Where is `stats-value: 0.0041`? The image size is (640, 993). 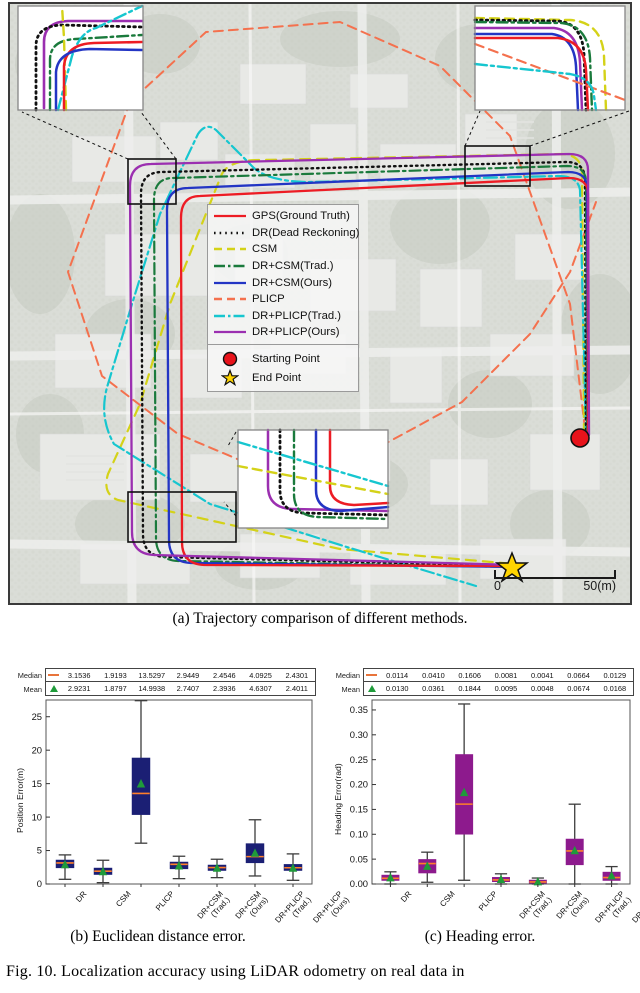 stats-value: 0.0041 is located at coordinates (542, 675).